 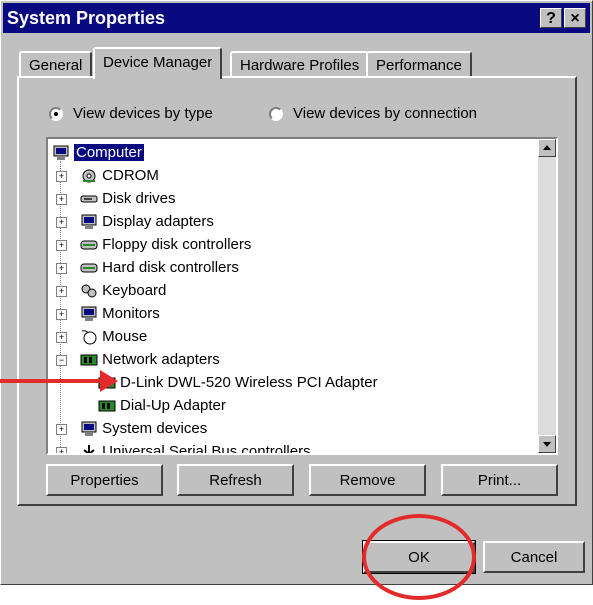 What do you see at coordinates (143, 113) in the screenshot?
I see `view-by-type-label: View devices by type` at bounding box center [143, 113].